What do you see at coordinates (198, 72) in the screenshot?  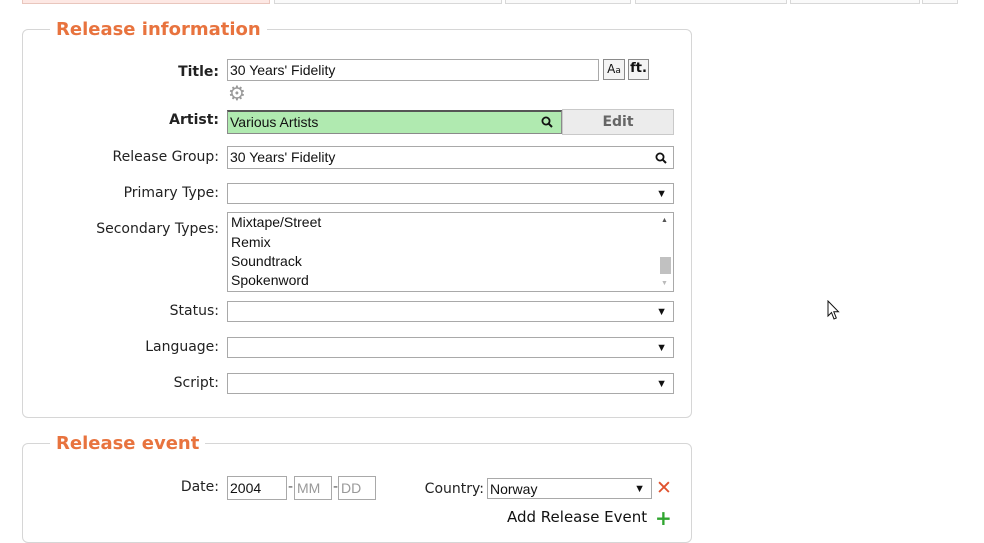 I see `title-label: Title:` at bounding box center [198, 72].